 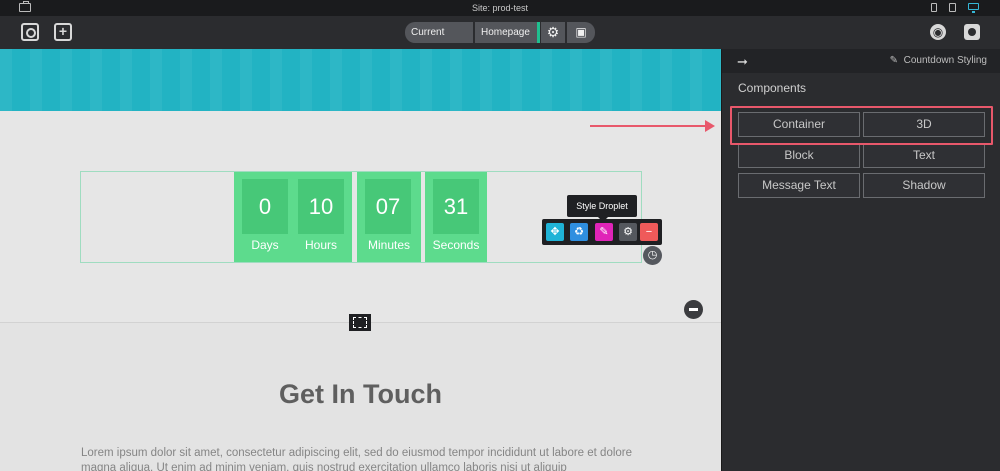 I want to click on countdown-cell-minutes: 07 Minutes, so click(x=389, y=217).